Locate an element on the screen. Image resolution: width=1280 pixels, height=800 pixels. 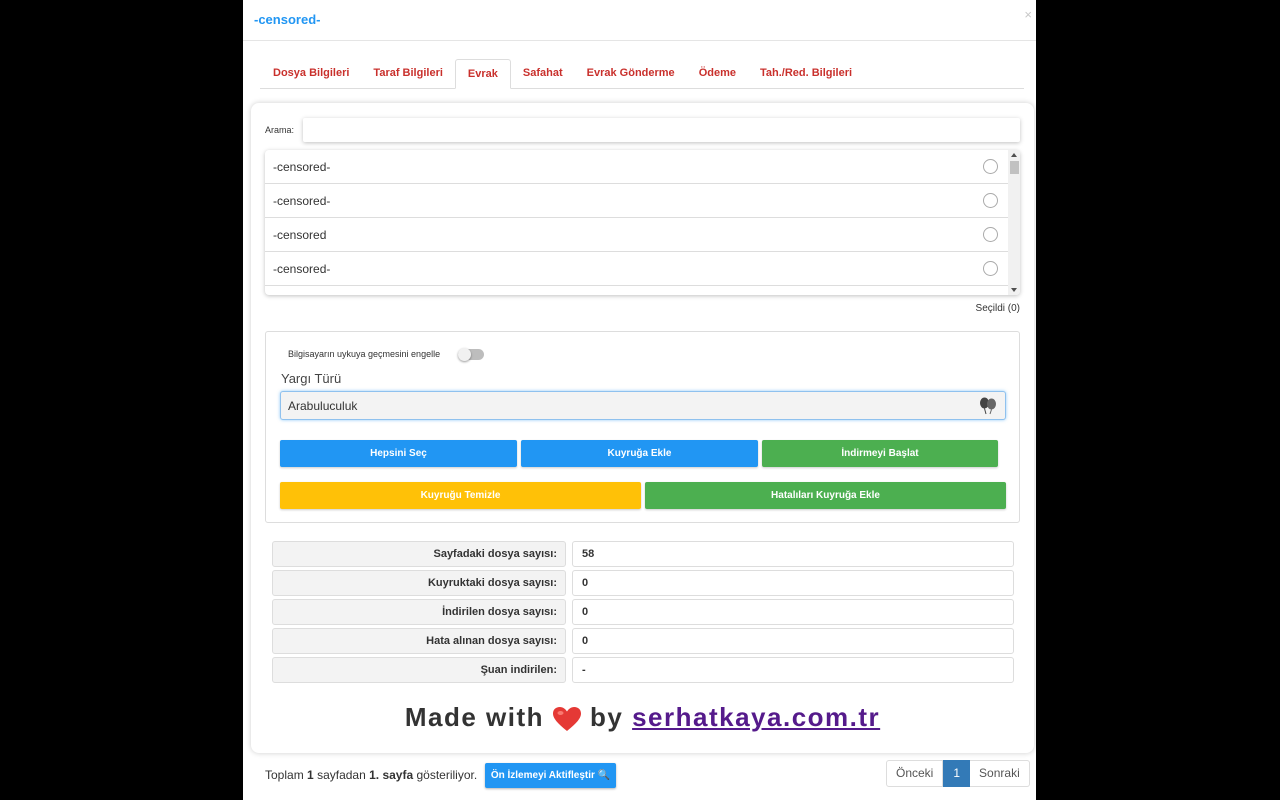
tab-odeme: Ödeme is located at coordinates (717, 74).